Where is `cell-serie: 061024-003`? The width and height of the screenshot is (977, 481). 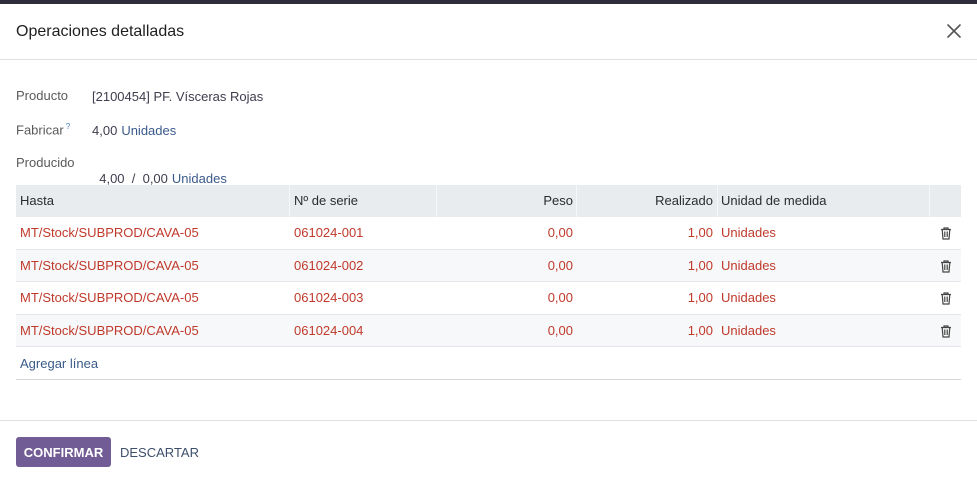 cell-serie: 061024-003 is located at coordinates (328, 298).